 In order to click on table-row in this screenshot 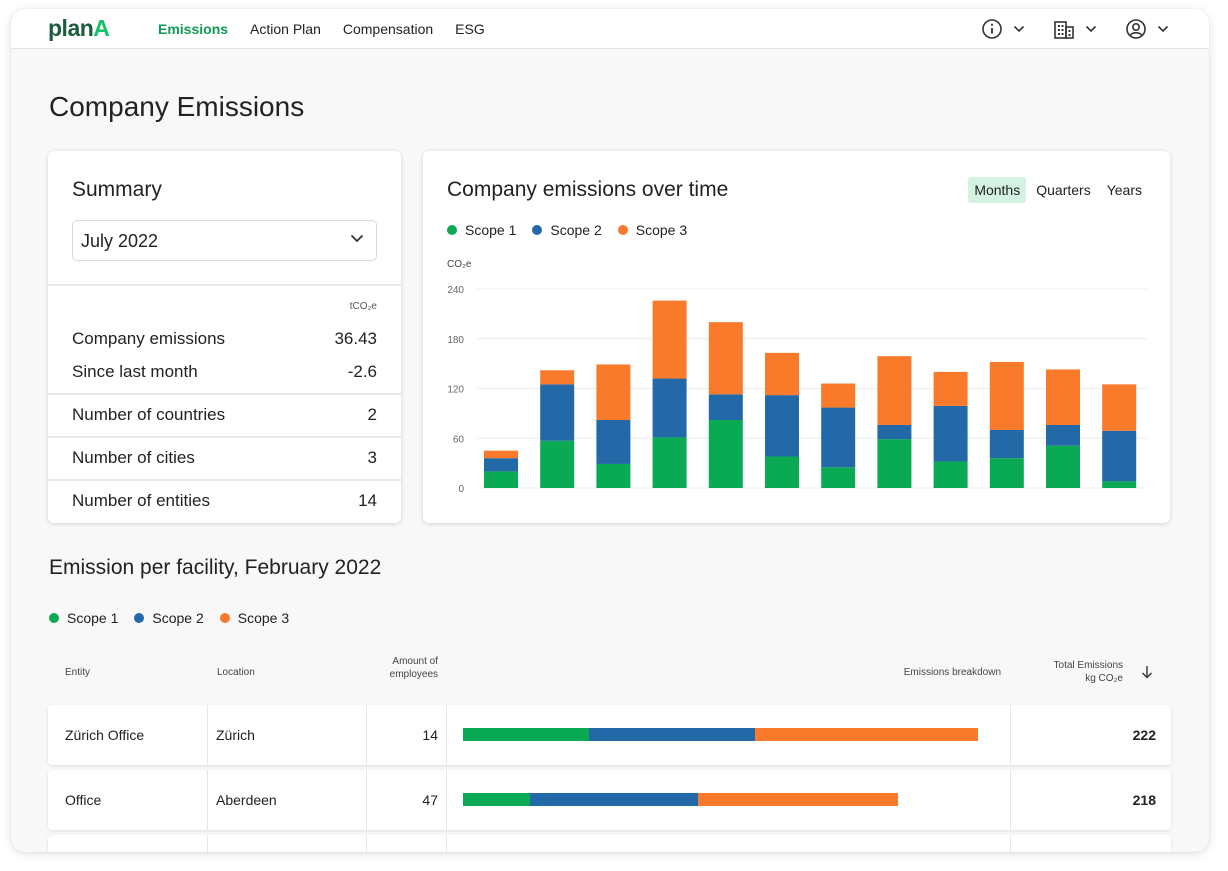, I will do `click(609, 843)`.